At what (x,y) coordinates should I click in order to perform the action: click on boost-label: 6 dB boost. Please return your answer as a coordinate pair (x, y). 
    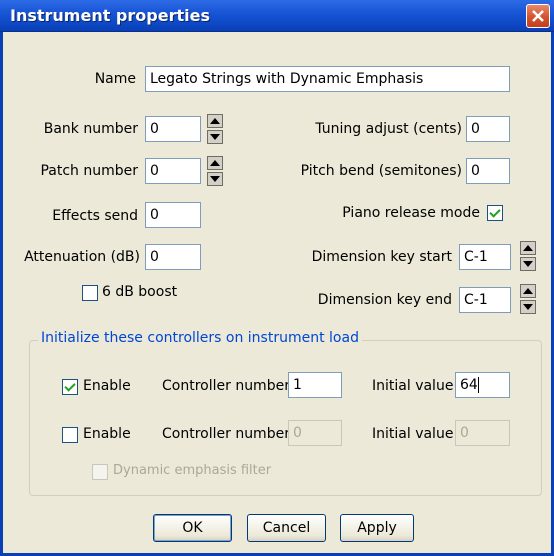
    Looking at the image, I should click on (140, 292).